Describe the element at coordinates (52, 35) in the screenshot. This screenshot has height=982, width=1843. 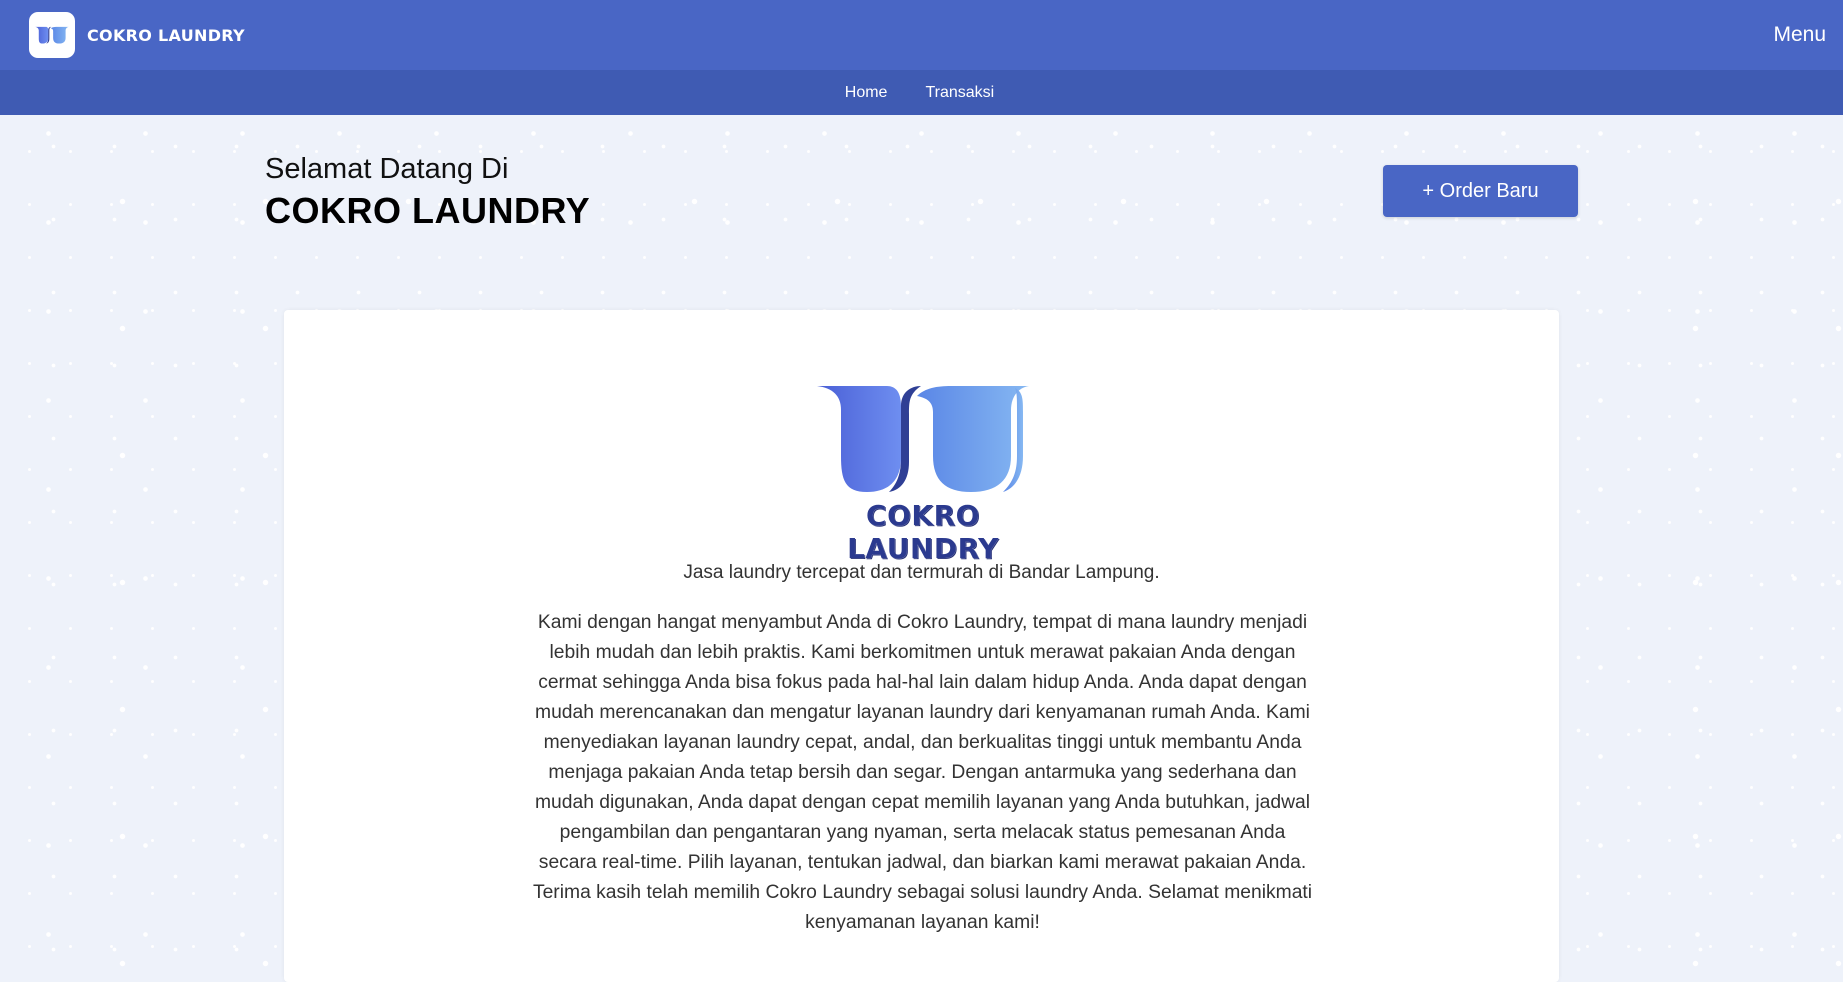
I see `brand-logo-icon` at that location.